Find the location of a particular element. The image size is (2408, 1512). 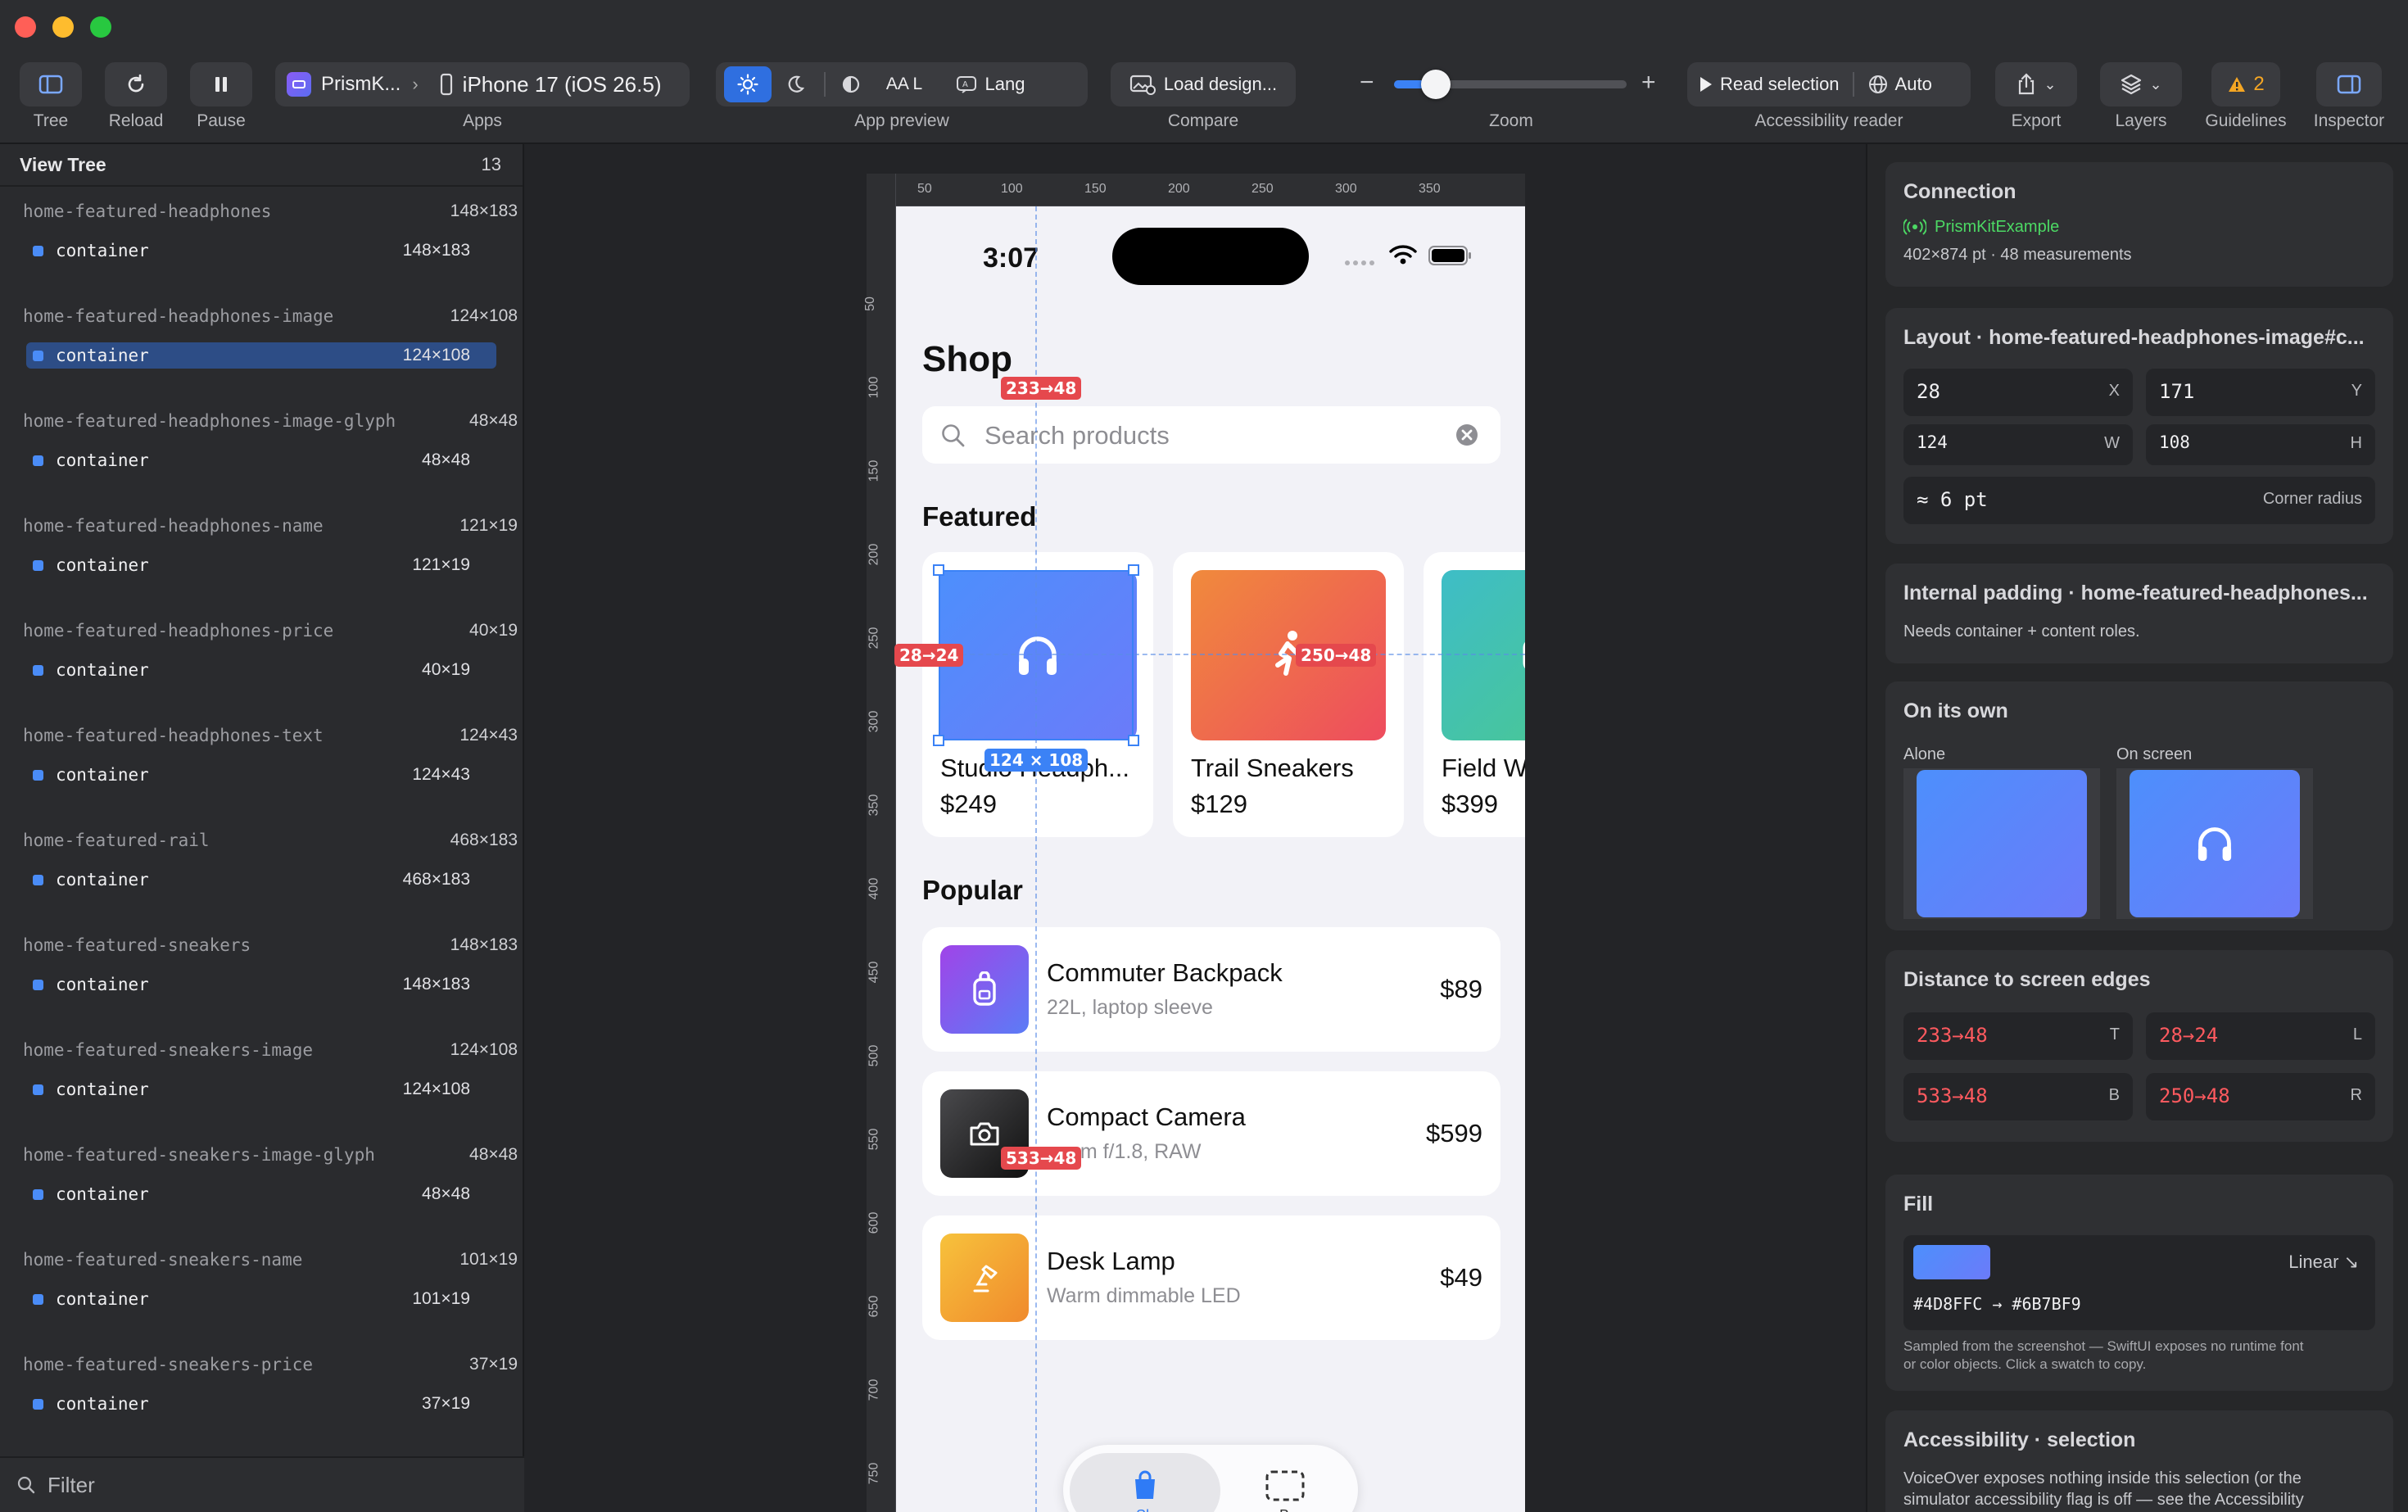

layers-button: ⌄ is located at coordinates (2141, 84).